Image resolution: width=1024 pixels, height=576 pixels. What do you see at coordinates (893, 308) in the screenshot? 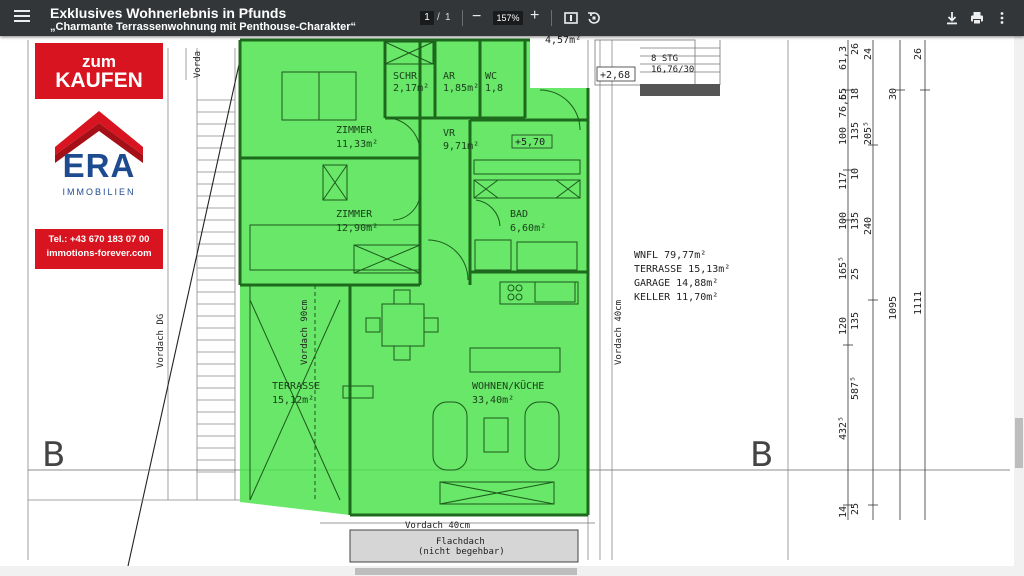
I see `dim-c4-2: 1095` at bounding box center [893, 308].